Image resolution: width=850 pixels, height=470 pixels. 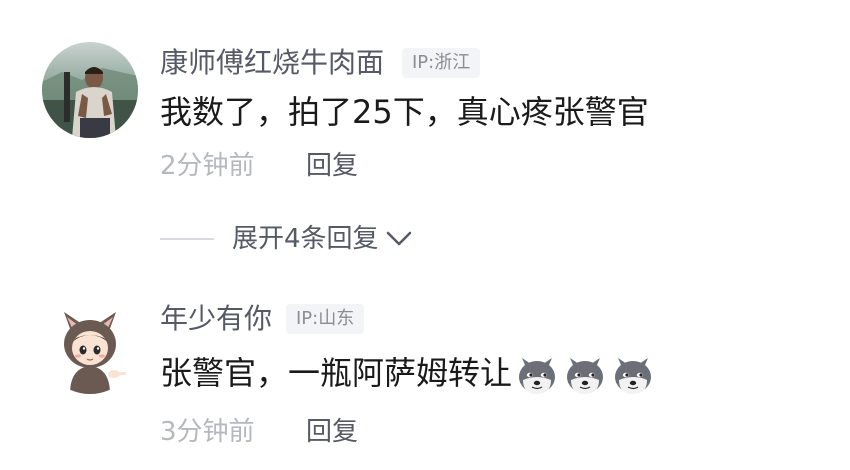 I want to click on comment-time: 3分钟前, so click(x=207, y=432).